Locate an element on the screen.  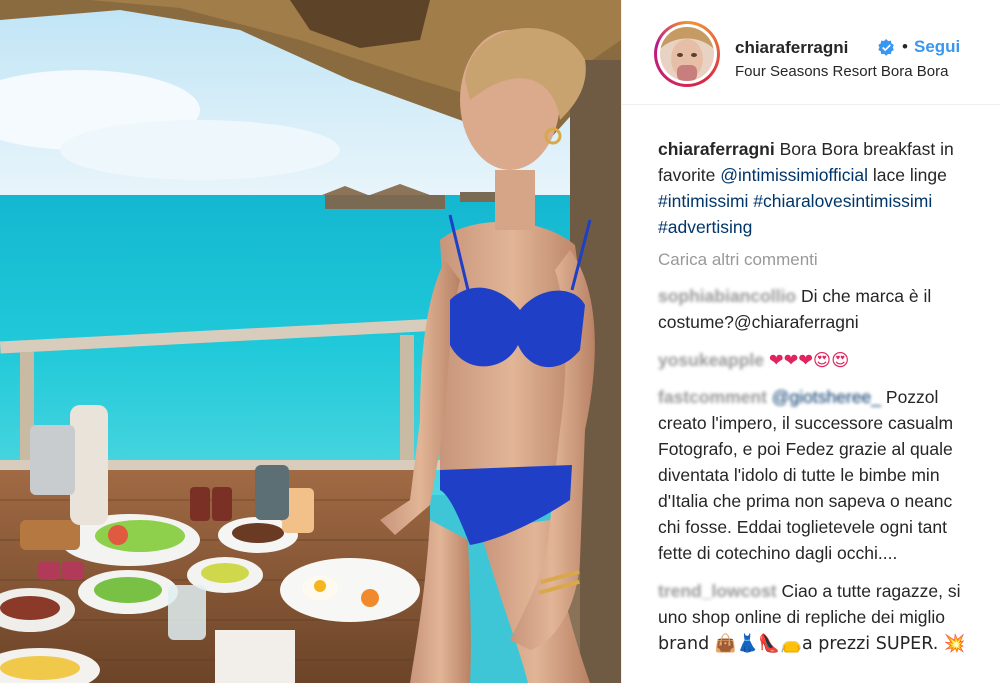
caption-text: favorite is located at coordinates (689, 175).